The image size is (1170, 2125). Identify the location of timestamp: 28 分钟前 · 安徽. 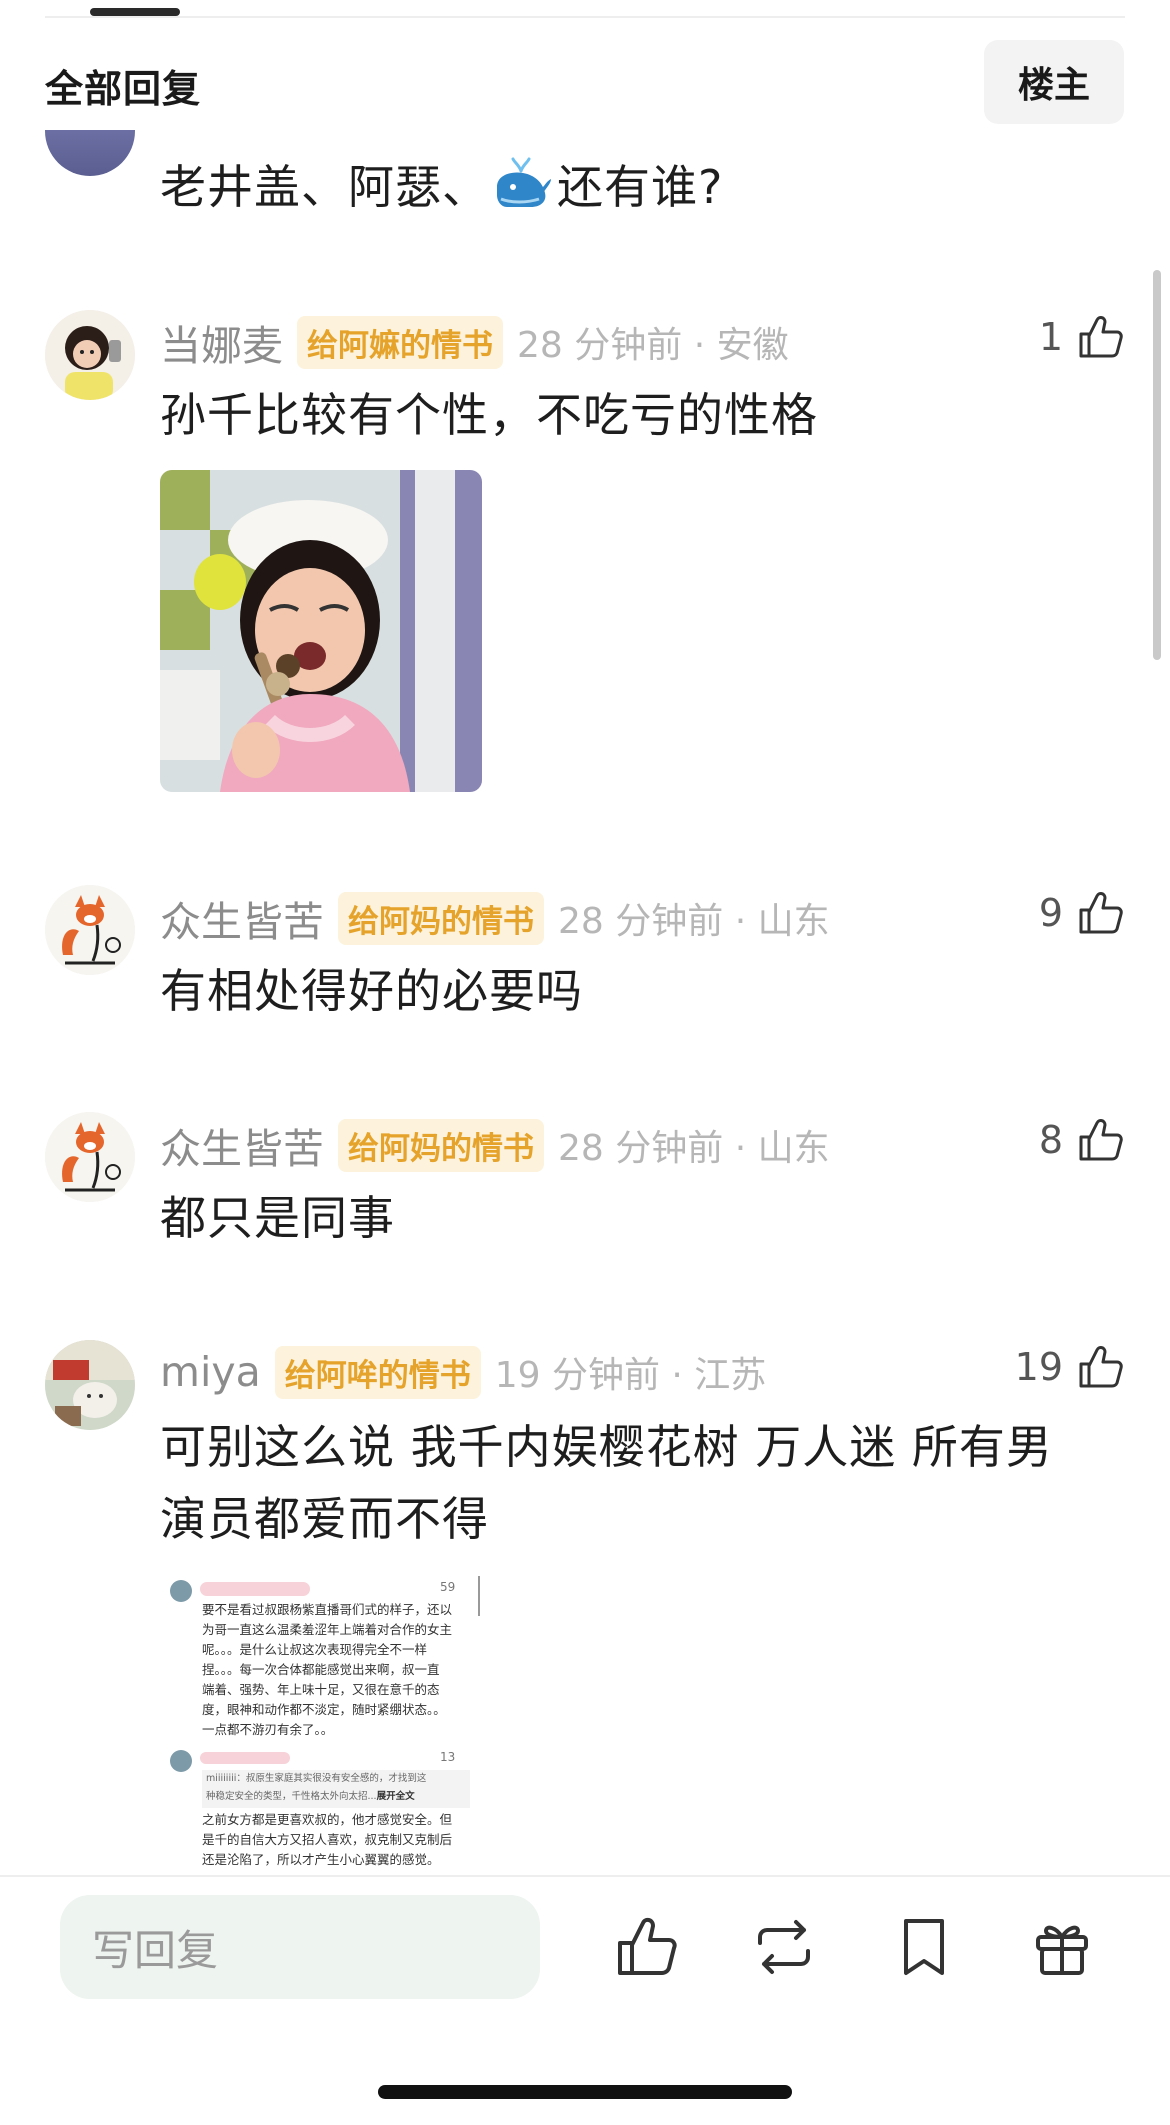
(653, 345).